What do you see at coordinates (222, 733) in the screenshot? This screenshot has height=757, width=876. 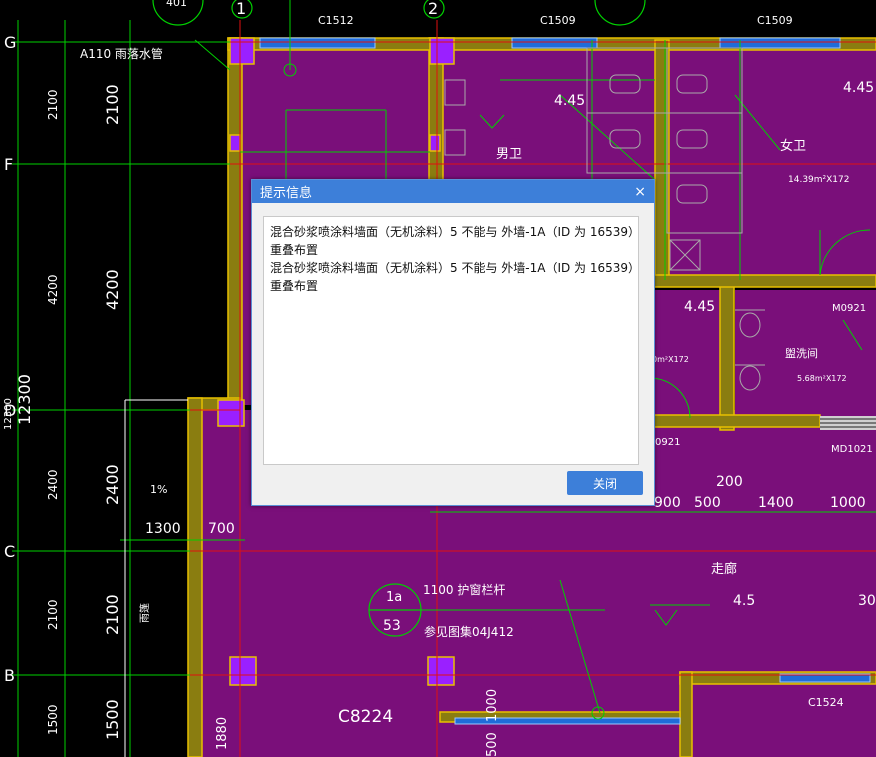 I see `dim-1880: 1880` at bounding box center [222, 733].